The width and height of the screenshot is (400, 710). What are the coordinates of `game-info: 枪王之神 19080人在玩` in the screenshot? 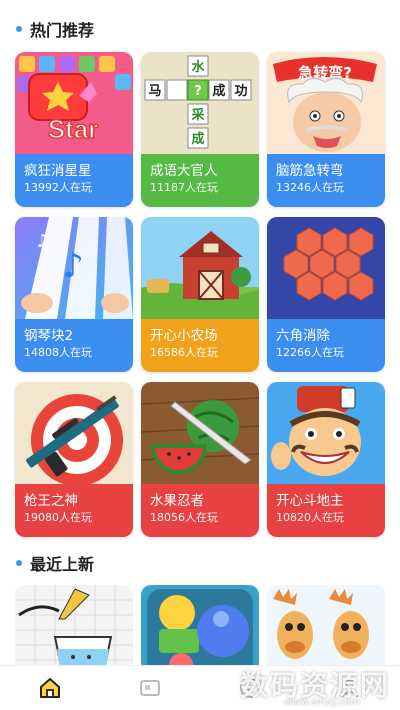 It's located at (74, 510).